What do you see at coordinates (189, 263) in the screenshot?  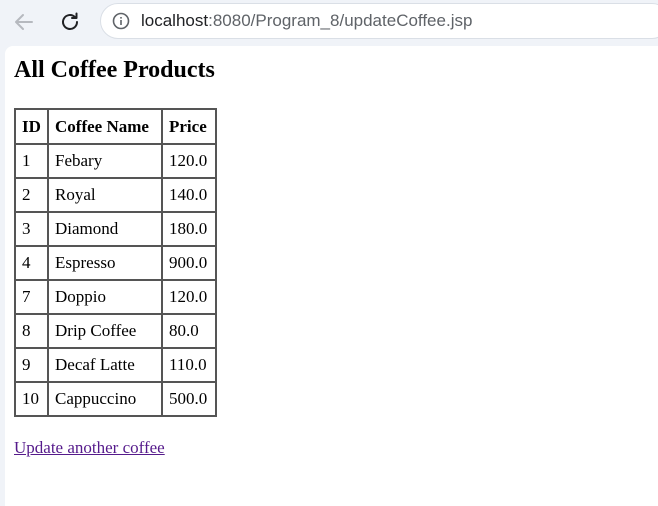 I see `cell-price: 900.0` at bounding box center [189, 263].